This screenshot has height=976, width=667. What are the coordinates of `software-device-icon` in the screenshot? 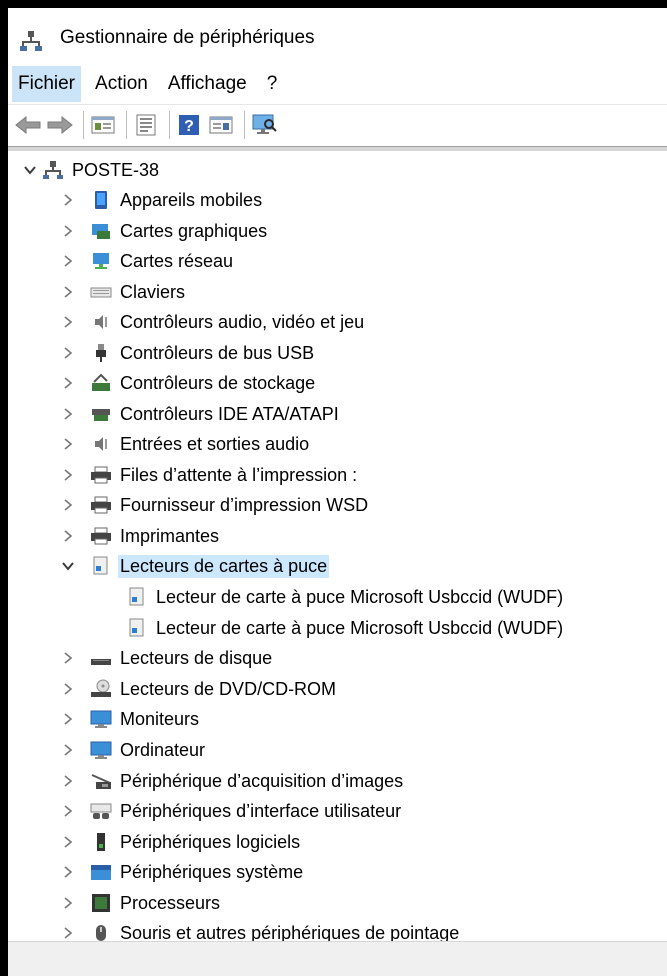 It's located at (101, 842).